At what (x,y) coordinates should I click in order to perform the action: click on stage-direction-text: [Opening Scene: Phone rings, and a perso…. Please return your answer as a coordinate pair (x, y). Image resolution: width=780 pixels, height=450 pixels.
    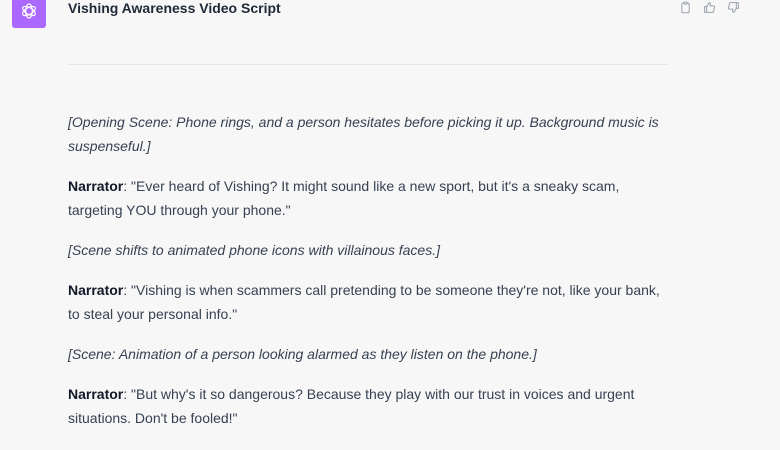
    Looking at the image, I should click on (363, 134).